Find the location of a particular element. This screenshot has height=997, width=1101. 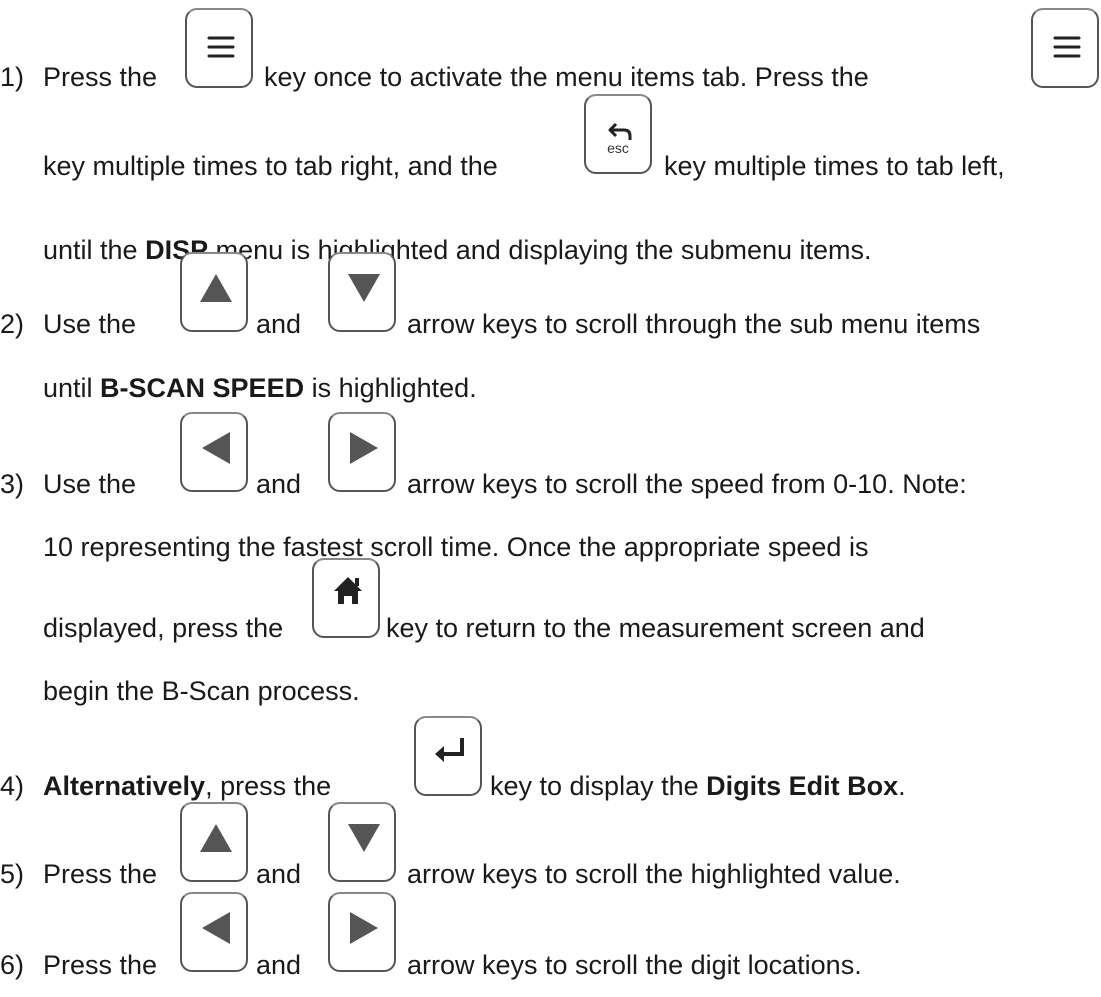

step-text: is highlighted. is located at coordinates (390, 388).